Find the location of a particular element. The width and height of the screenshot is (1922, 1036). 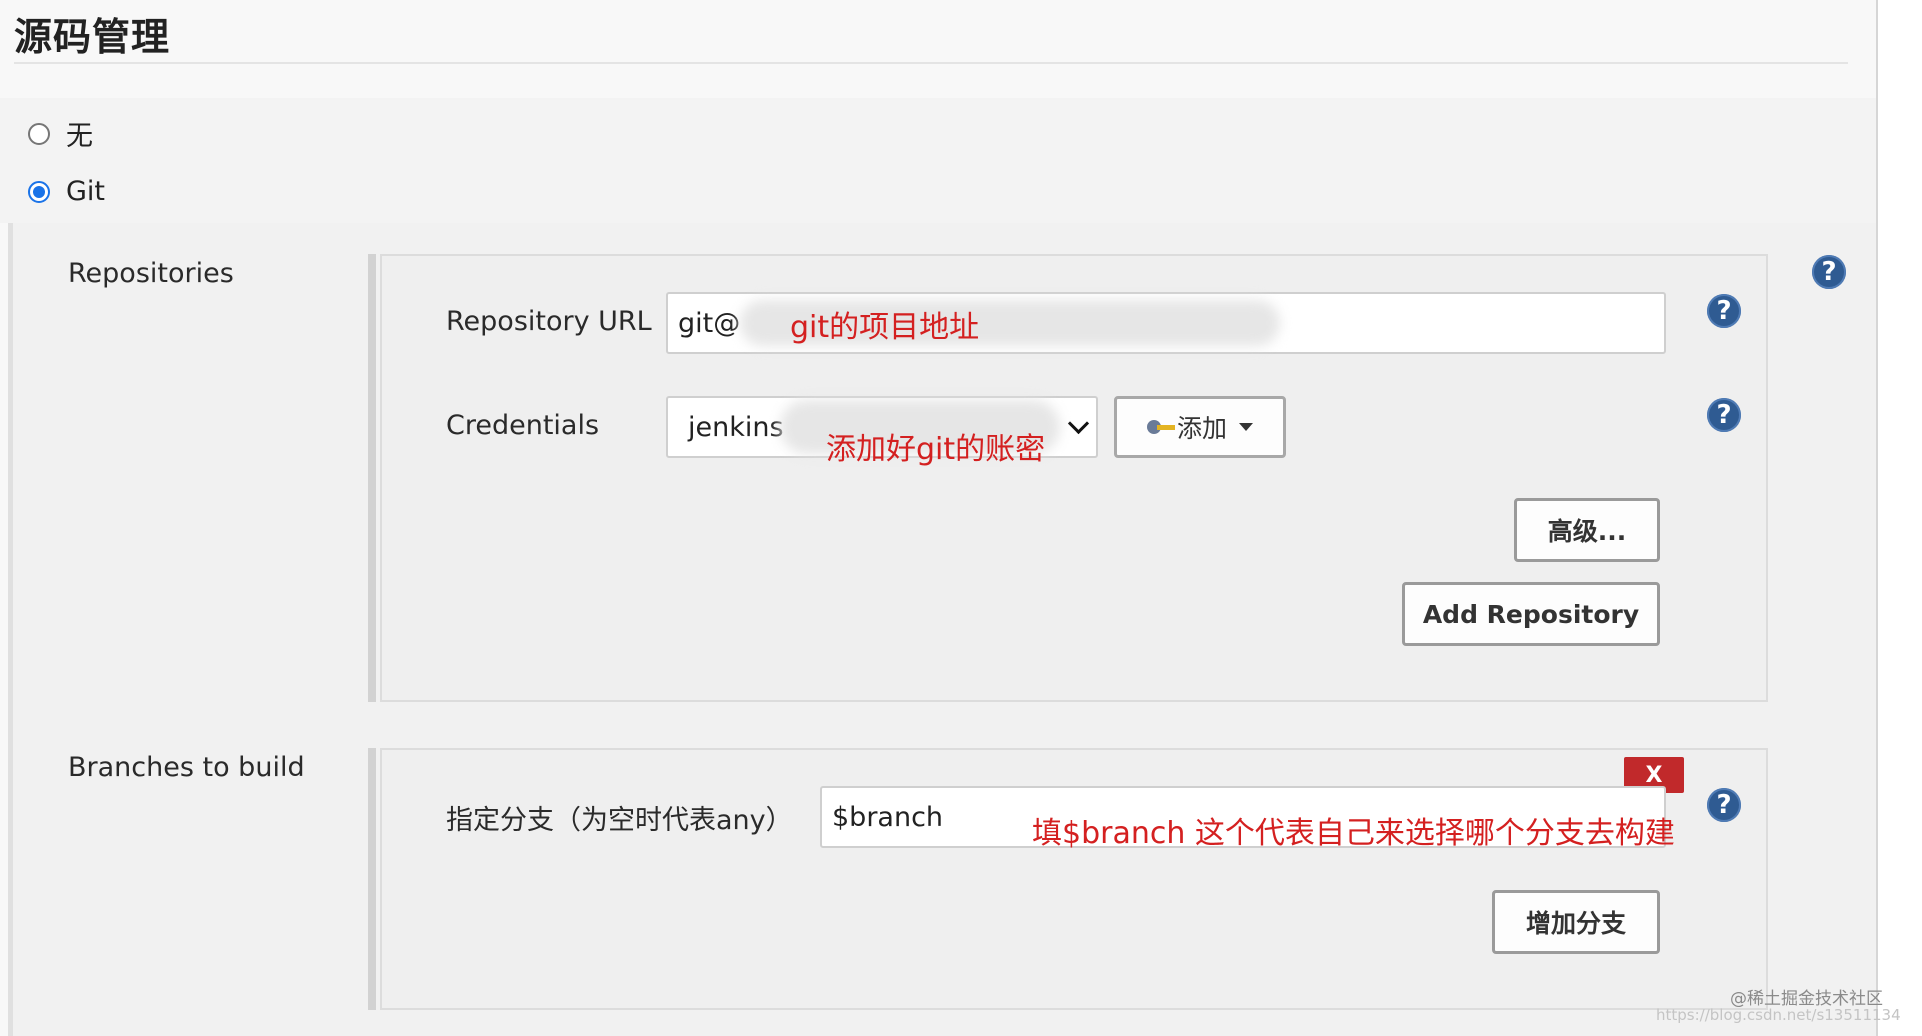

url-annotation: git的项目地址 is located at coordinates (885, 327).